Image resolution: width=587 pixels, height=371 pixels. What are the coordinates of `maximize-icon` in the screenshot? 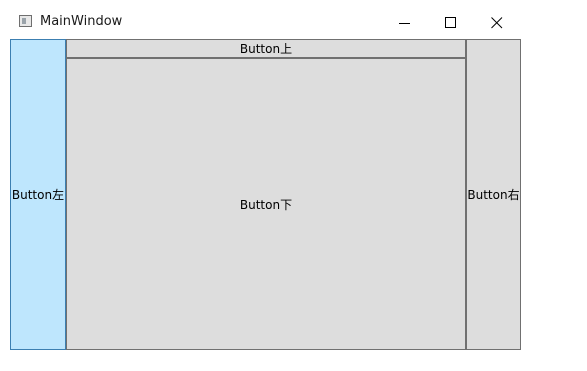 It's located at (450, 22).